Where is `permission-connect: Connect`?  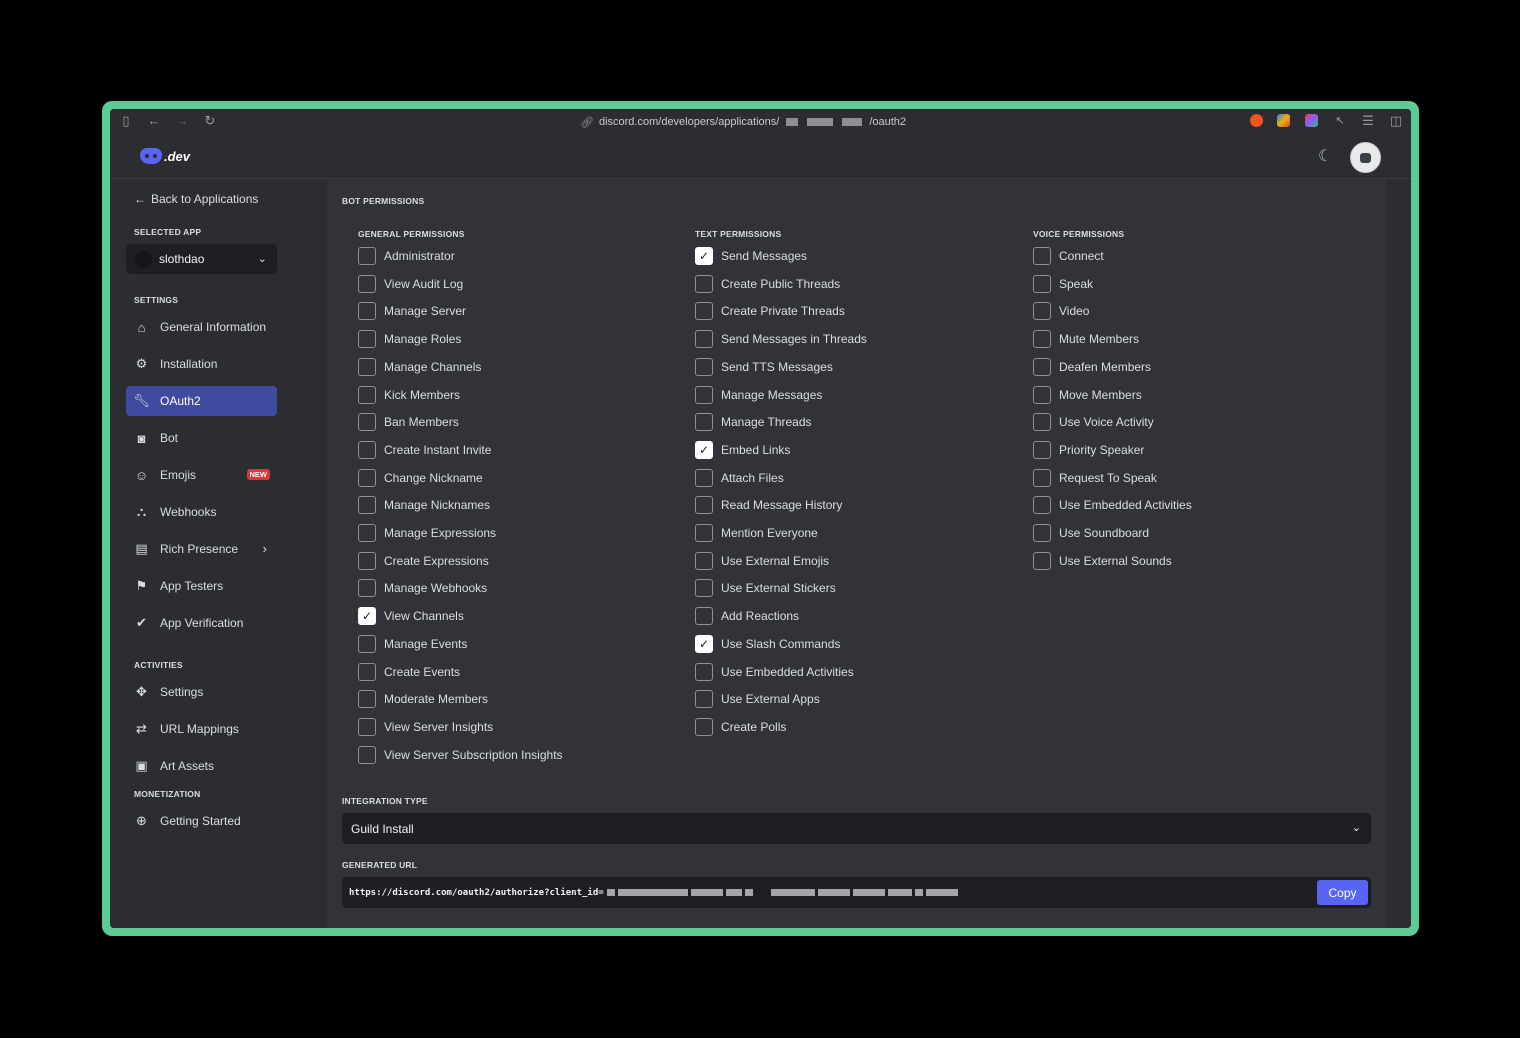
permission-connect: Connect is located at coordinates (1068, 256).